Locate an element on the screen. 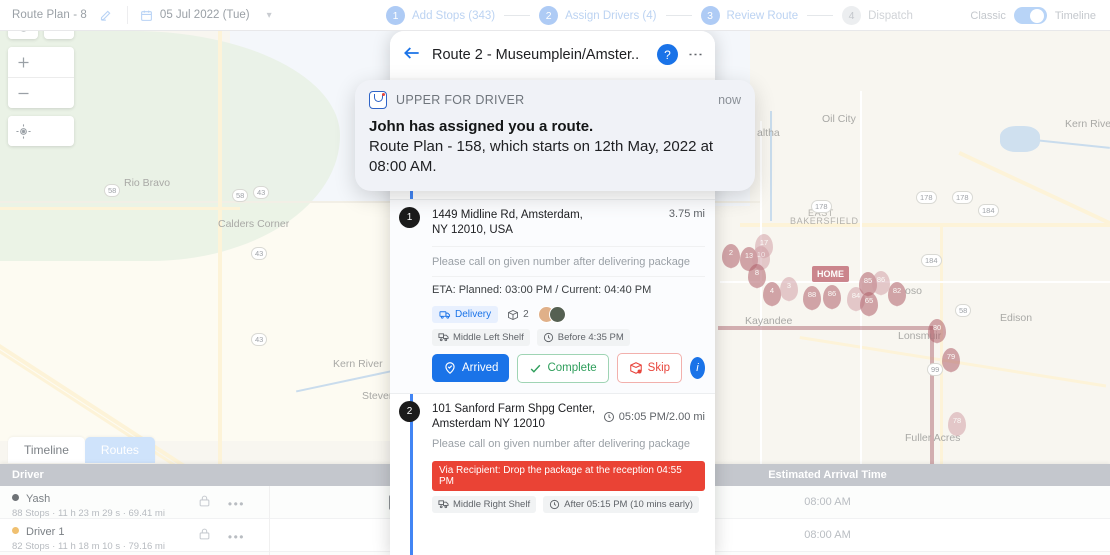 This screenshot has width=1110, height=555. skip-button: Skip is located at coordinates (649, 368).